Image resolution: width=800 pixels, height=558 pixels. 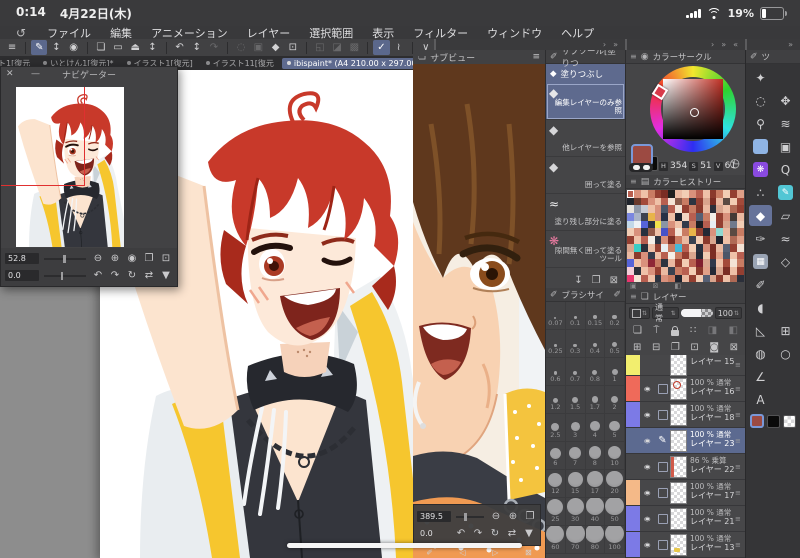 What do you see at coordinates (470, 516) in the screenshot?
I see `subview-zoom-slider` at bounding box center [470, 516].